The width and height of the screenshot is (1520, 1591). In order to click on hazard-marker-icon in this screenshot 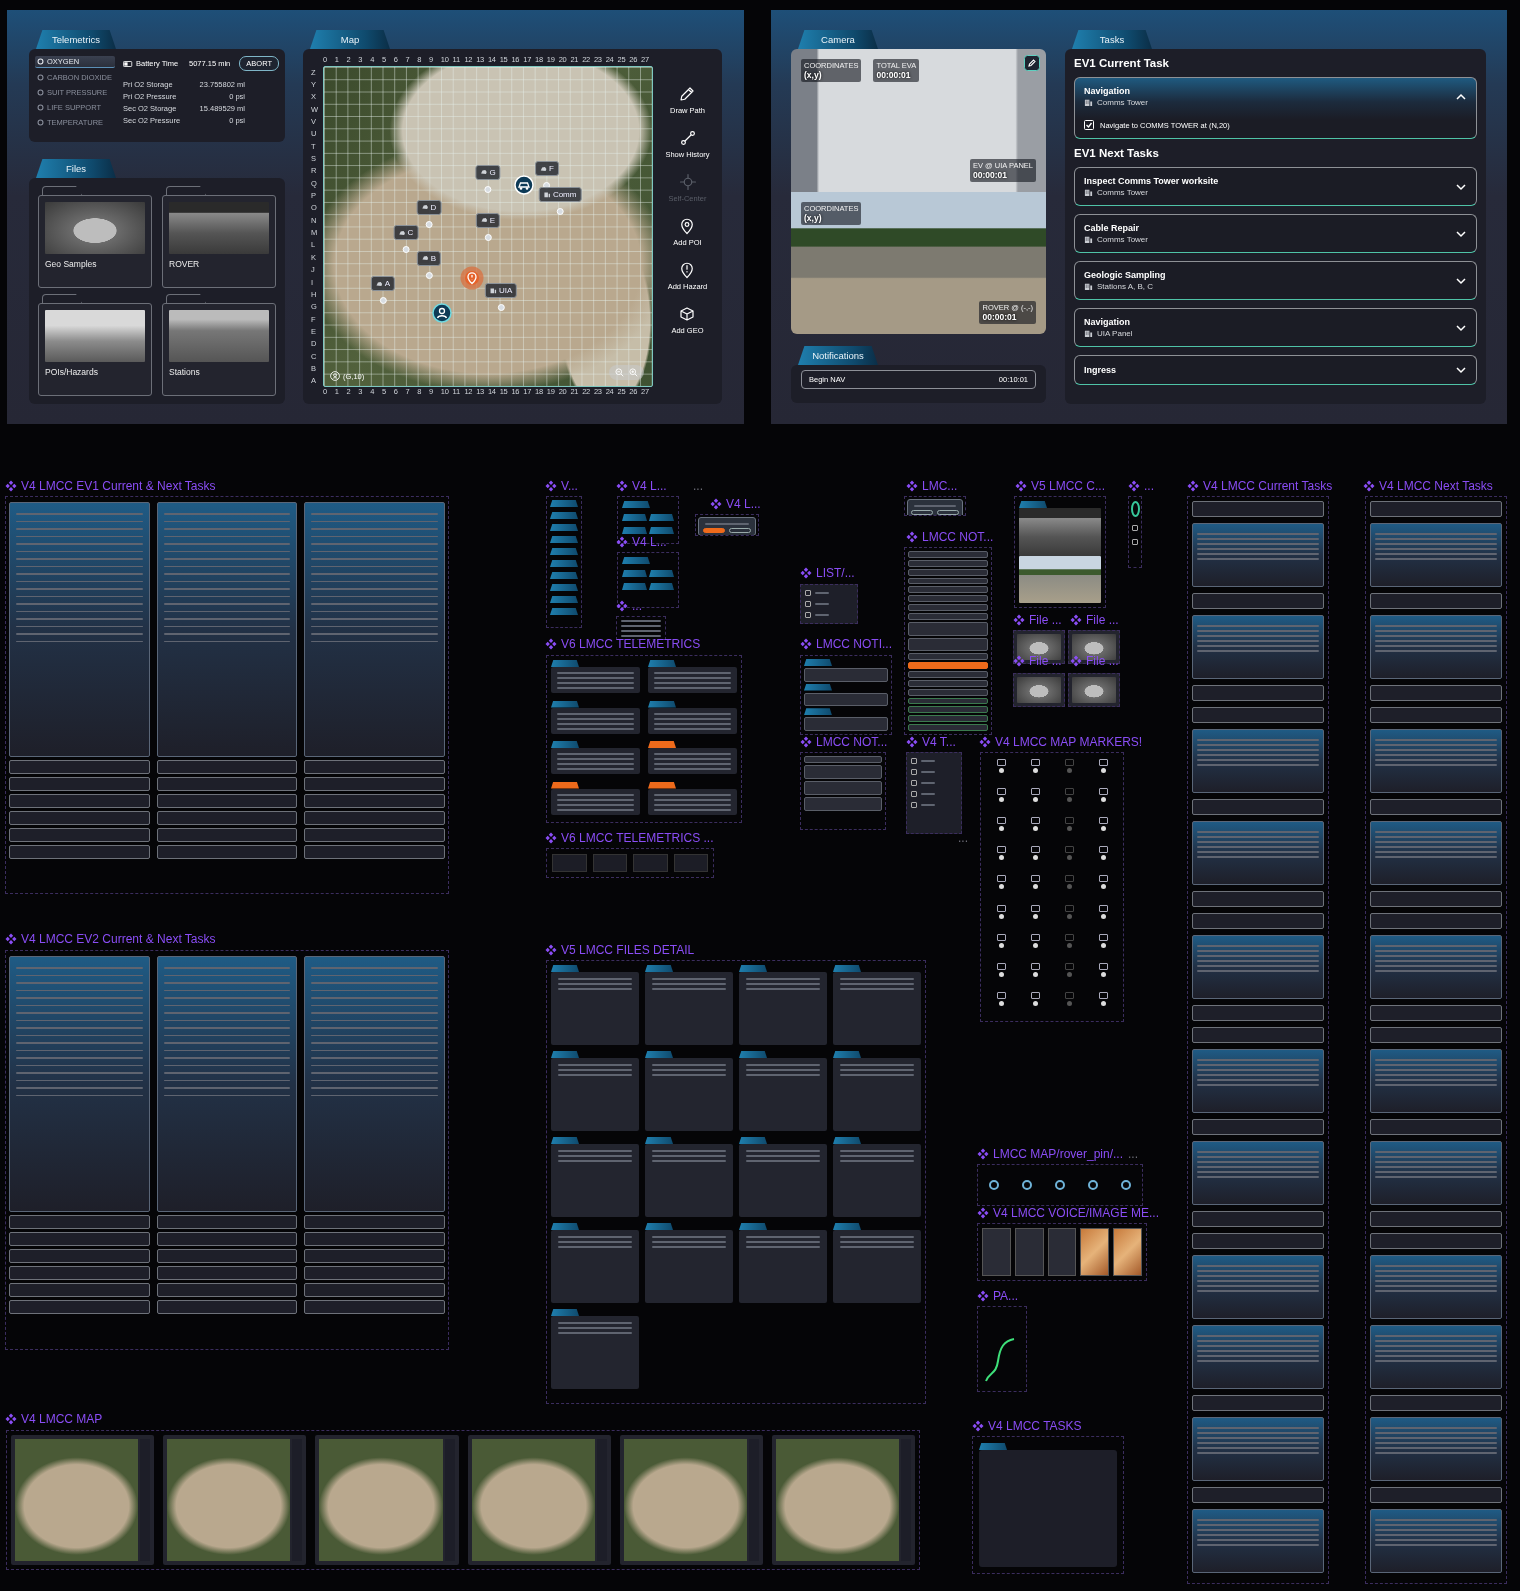, I will do `click(471, 277)`.